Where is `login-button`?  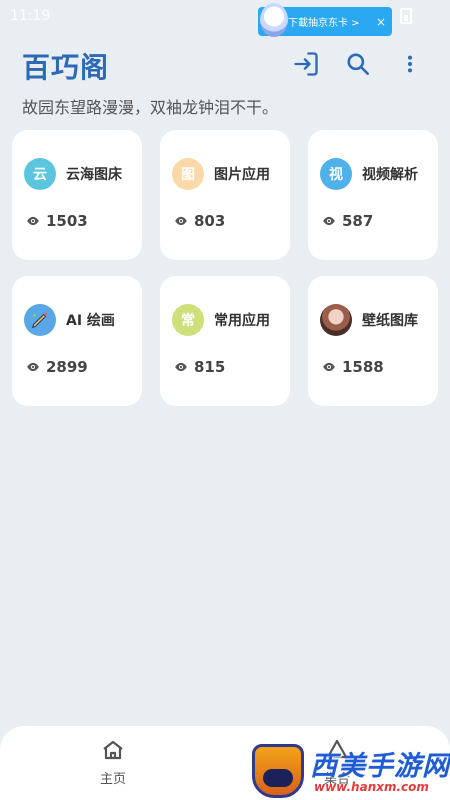
login-button is located at coordinates (306, 64).